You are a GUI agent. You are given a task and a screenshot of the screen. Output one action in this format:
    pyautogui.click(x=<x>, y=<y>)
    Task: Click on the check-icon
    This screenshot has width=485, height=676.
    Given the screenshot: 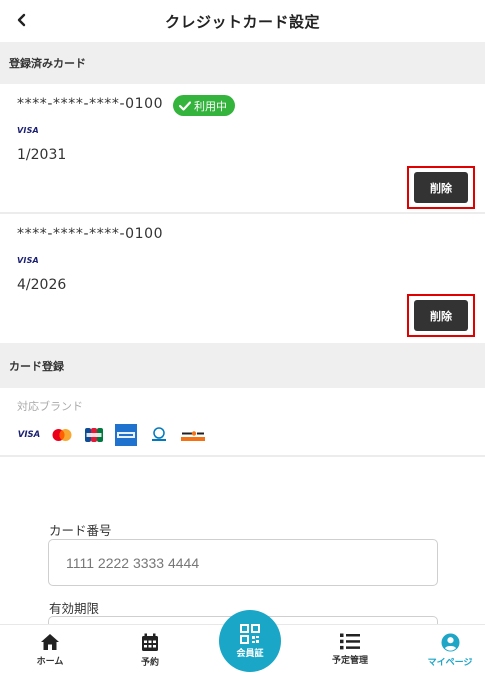 What is the action you would take?
    pyautogui.click(x=185, y=105)
    